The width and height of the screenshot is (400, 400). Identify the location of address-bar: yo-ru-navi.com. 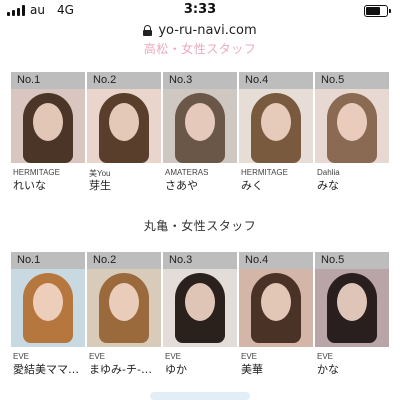
(200, 30).